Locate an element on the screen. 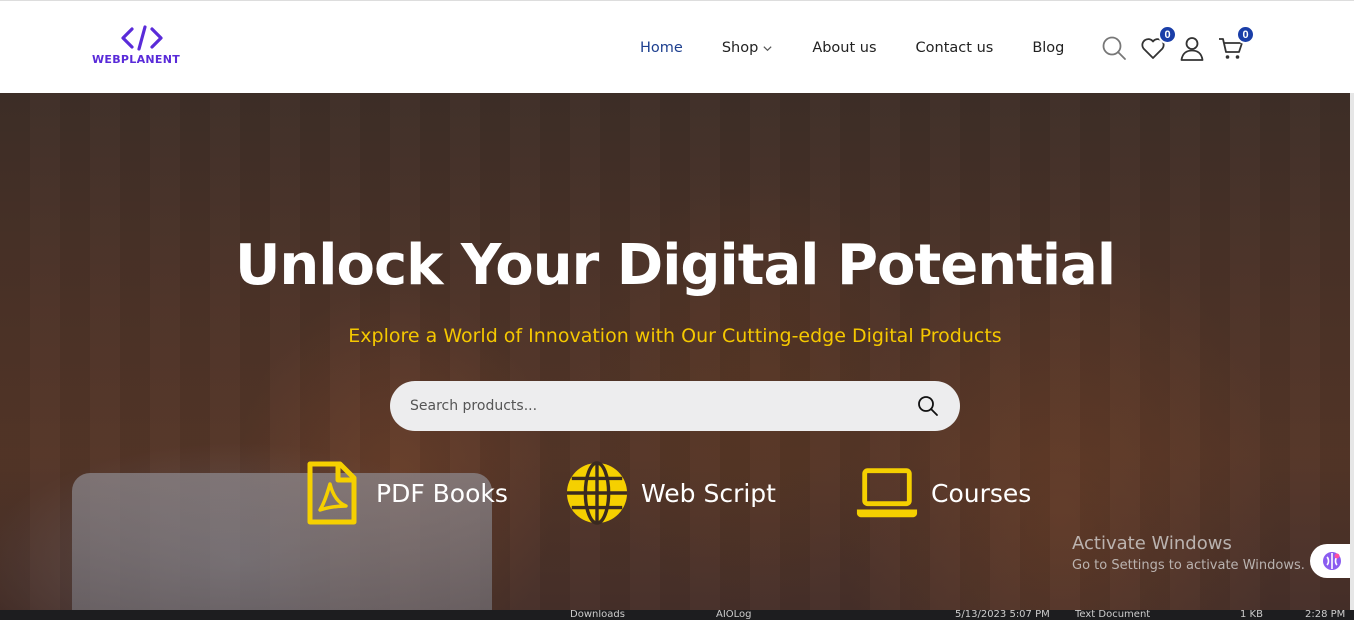  nav-about: About us is located at coordinates (844, 48).